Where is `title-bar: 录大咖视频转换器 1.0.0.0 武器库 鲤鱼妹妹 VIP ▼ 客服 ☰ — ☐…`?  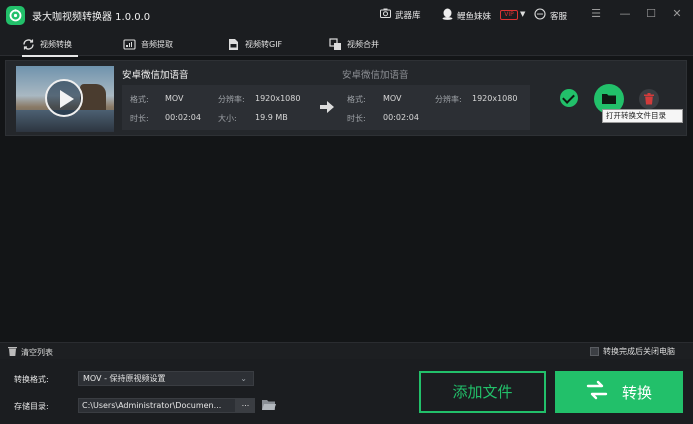 title-bar: 录大咖视频转换器 1.0.0.0 武器库 鲤鱼妹妹 VIP ▼ 客服 ☰ — ☐… is located at coordinates (346, 15).